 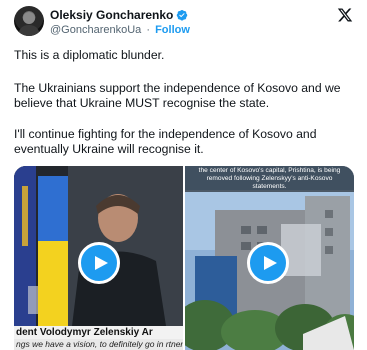 I want to click on author-handle: @GoncharenkoUa, so click(x=95, y=30).